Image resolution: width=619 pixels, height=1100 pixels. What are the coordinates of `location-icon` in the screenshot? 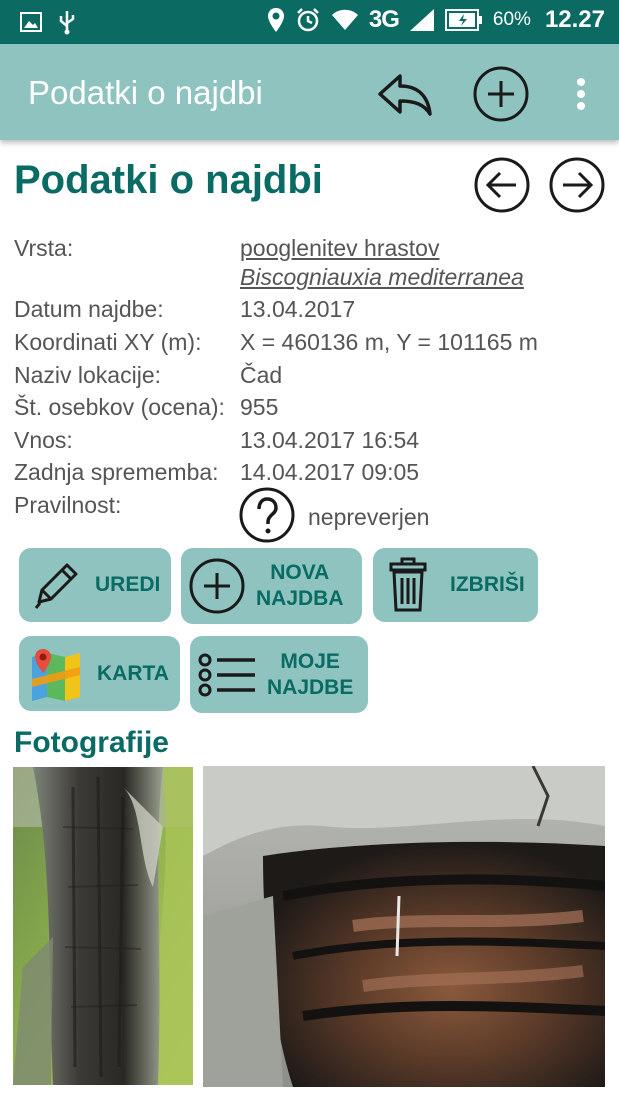 It's located at (275, 20).